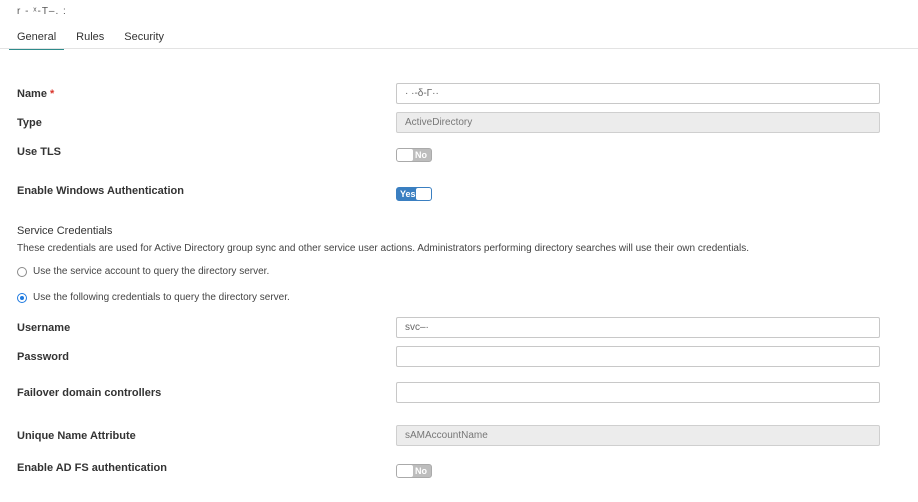  Describe the element at coordinates (22, 271) in the screenshot. I see `radio-button` at that location.